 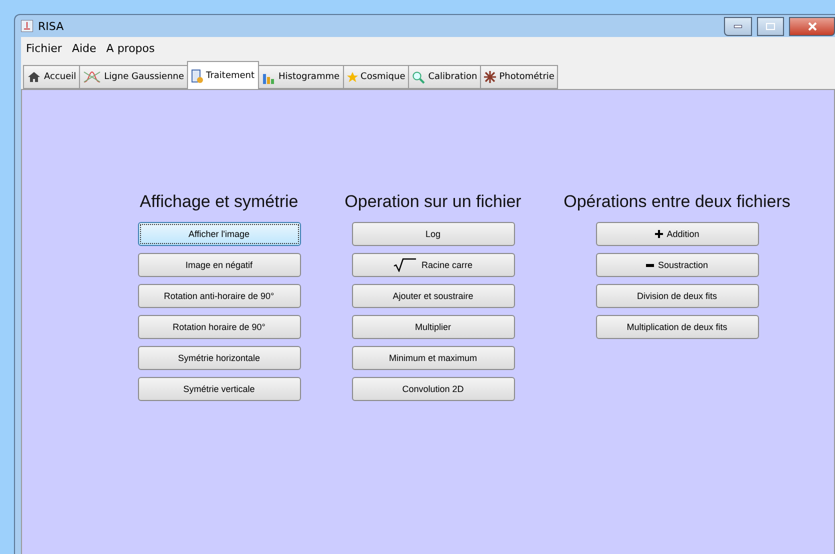 I want to click on close-button, so click(x=812, y=26).